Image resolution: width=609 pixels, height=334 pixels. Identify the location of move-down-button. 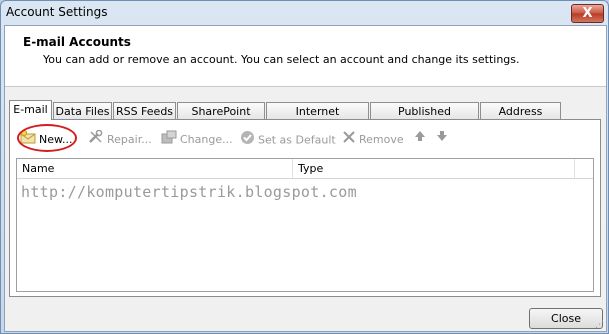
(443, 139).